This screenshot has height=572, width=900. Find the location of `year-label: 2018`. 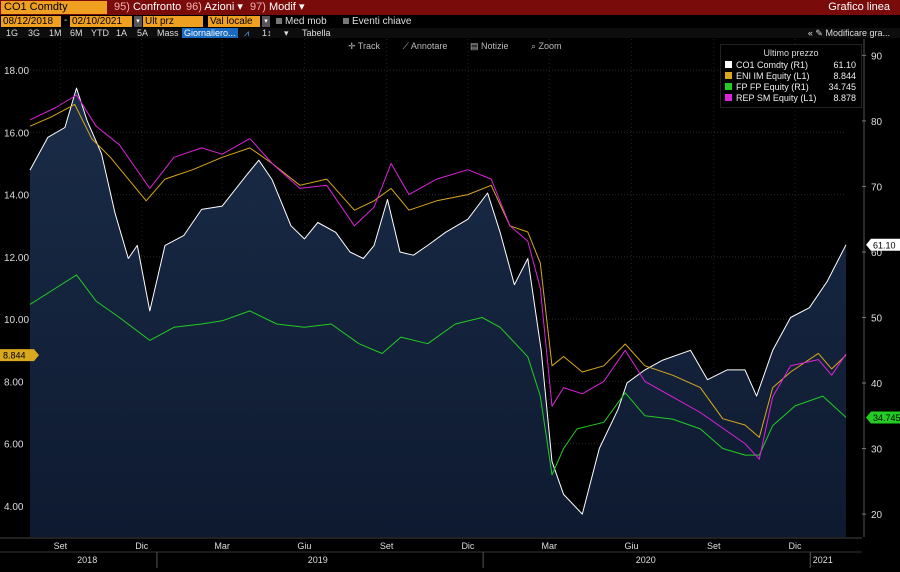

year-label: 2018 is located at coordinates (87, 560).